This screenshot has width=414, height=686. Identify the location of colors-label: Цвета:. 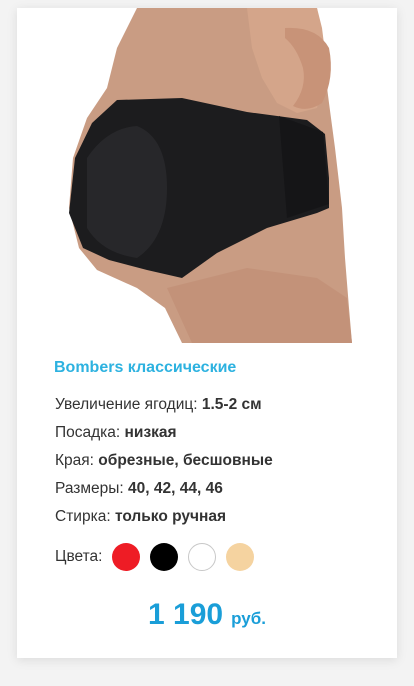
(79, 556).